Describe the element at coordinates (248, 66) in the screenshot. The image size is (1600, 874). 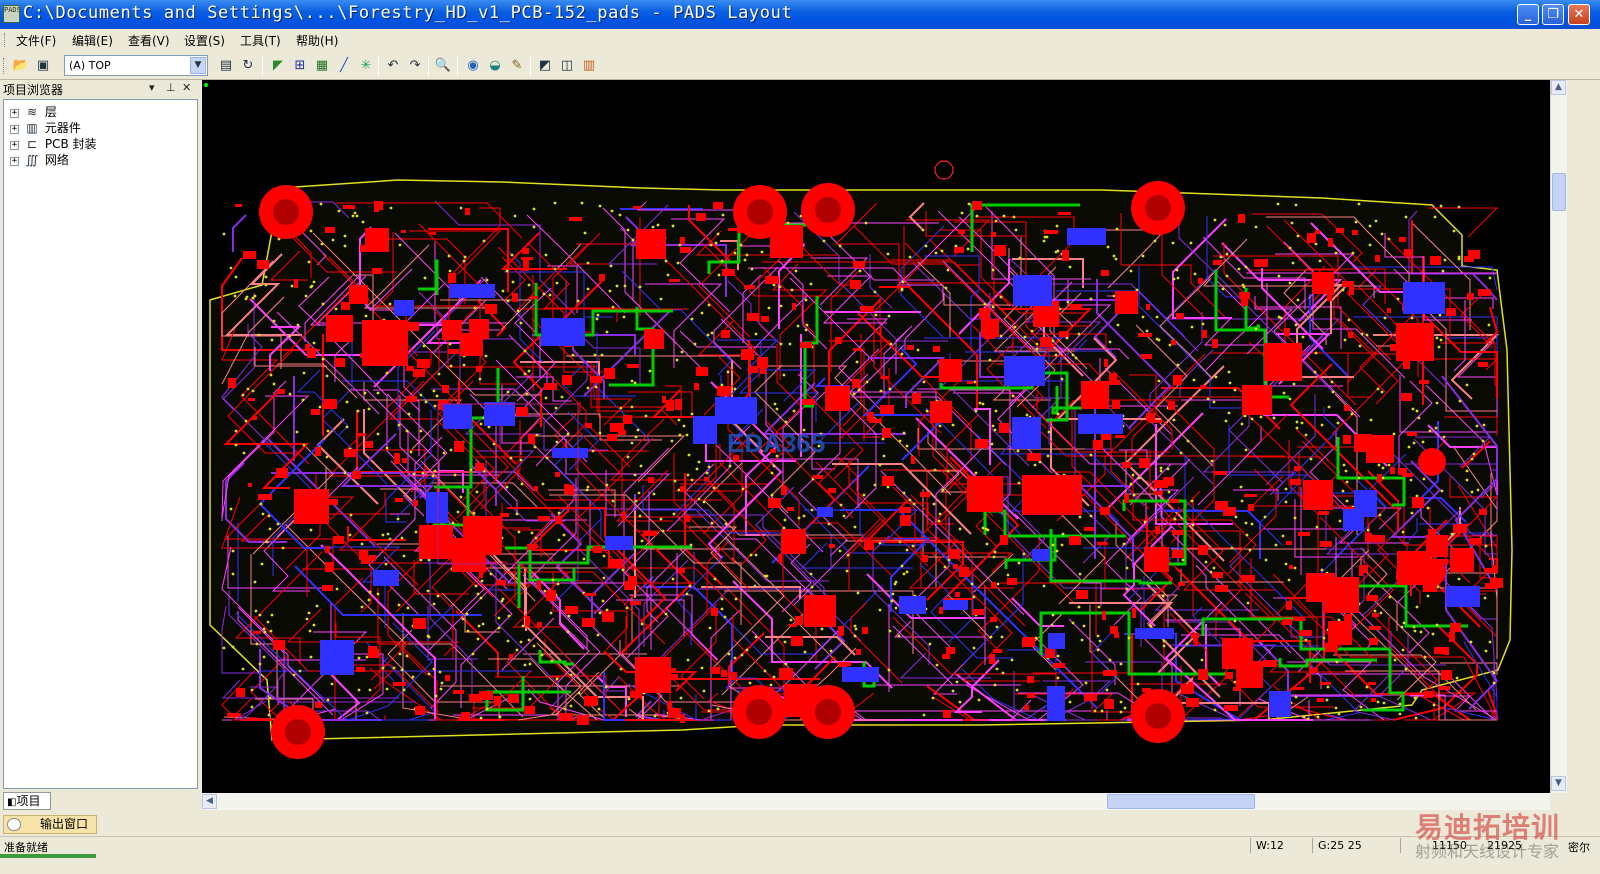
I see `refresh-icon: ↻` at that location.